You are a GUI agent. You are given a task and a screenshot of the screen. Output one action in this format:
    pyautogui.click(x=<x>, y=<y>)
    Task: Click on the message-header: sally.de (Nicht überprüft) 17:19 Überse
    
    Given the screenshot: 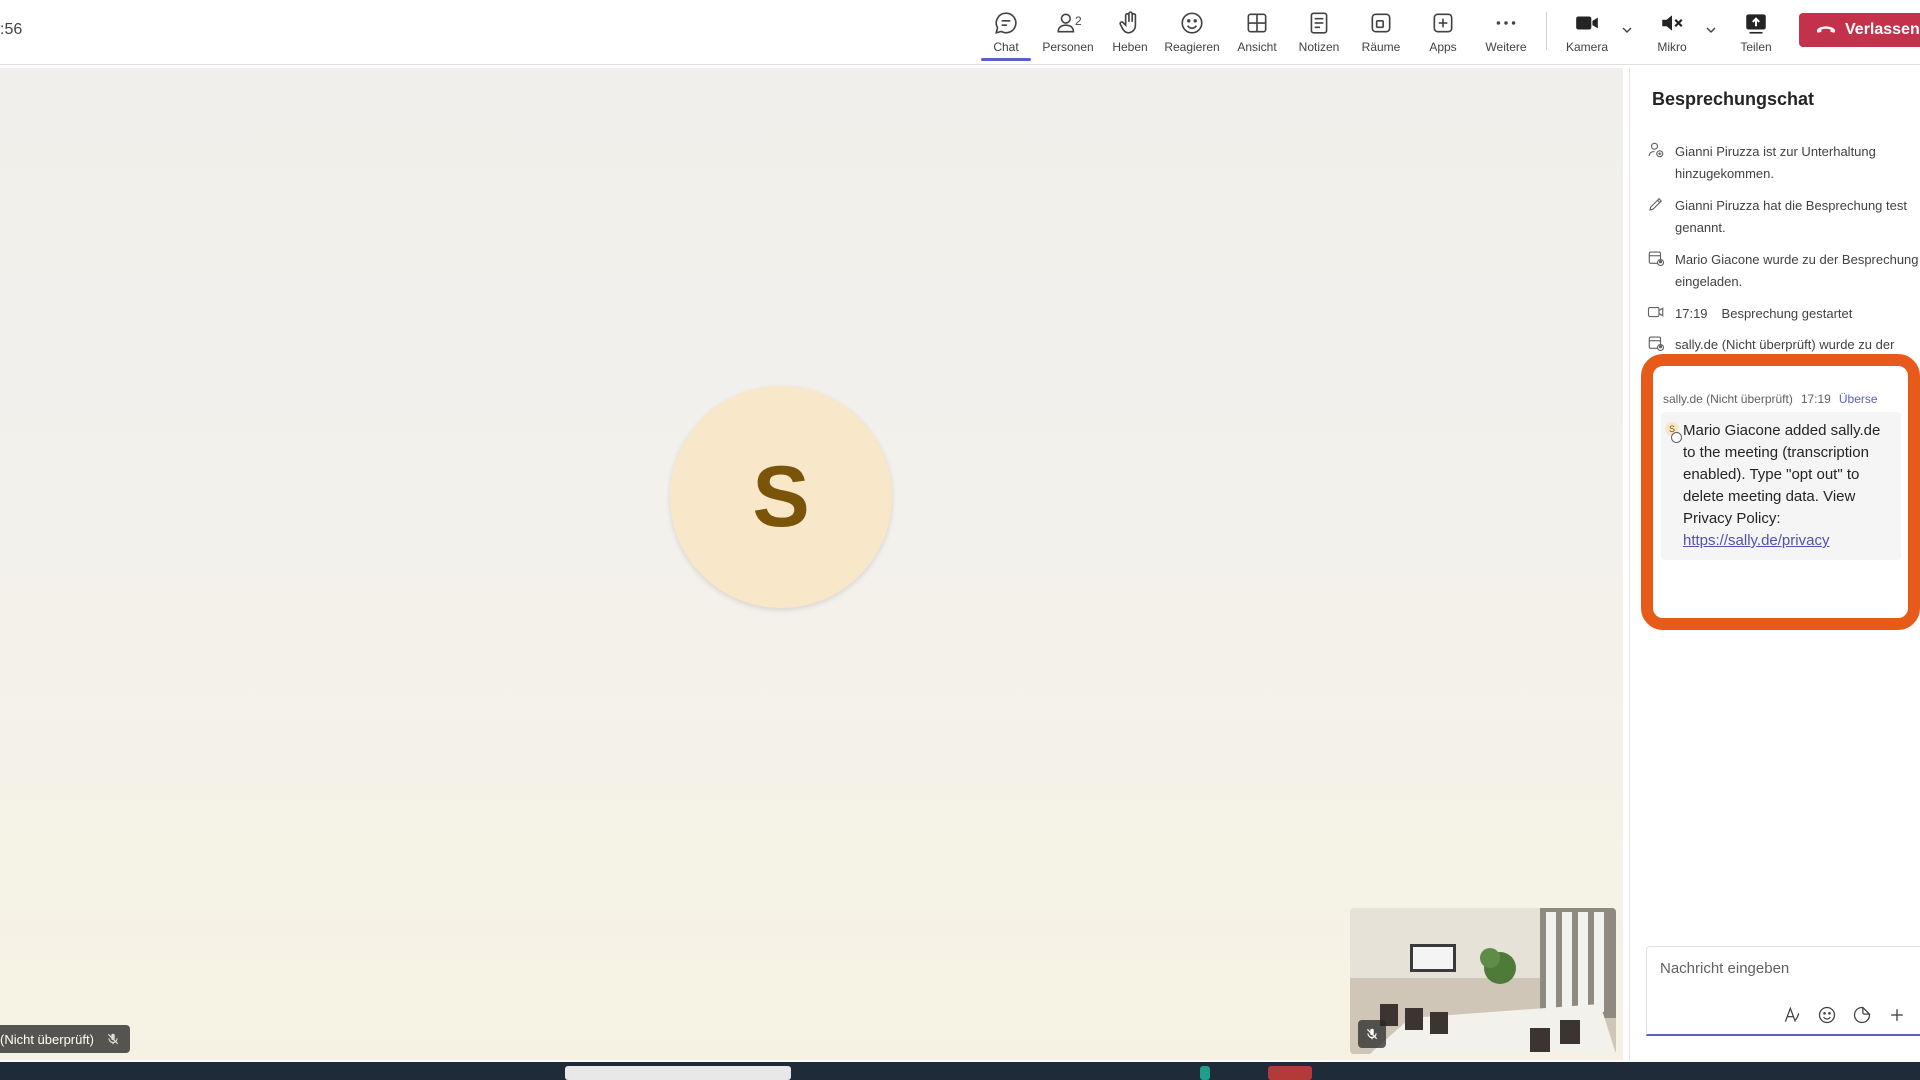 What is the action you would take?
    pyautogui.click(x=1770, y=399)
    